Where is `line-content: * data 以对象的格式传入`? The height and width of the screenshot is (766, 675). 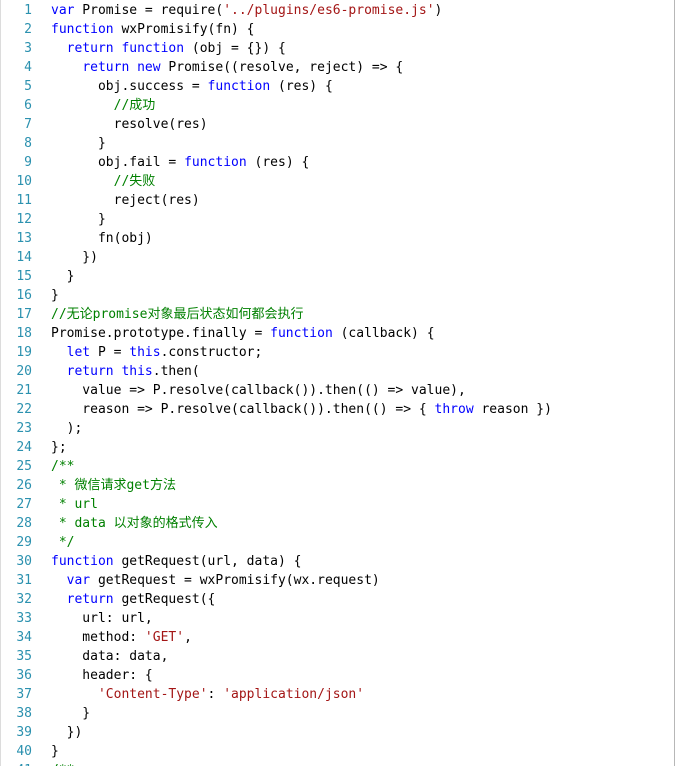 line-content: * data 以对象的格式传入 is located at coordinates (125, 523).